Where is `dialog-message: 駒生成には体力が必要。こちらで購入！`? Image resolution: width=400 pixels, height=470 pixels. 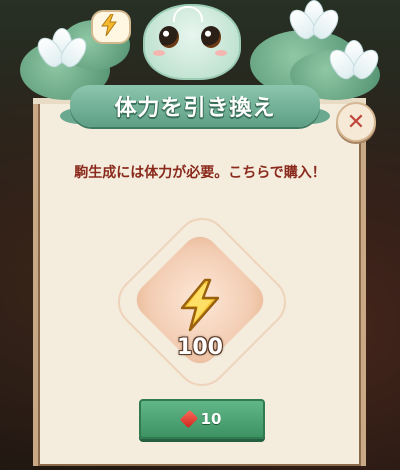
dialog-message: 駒生成には体力が必要。こちらで購入！ is located at coordinates (200, 173).